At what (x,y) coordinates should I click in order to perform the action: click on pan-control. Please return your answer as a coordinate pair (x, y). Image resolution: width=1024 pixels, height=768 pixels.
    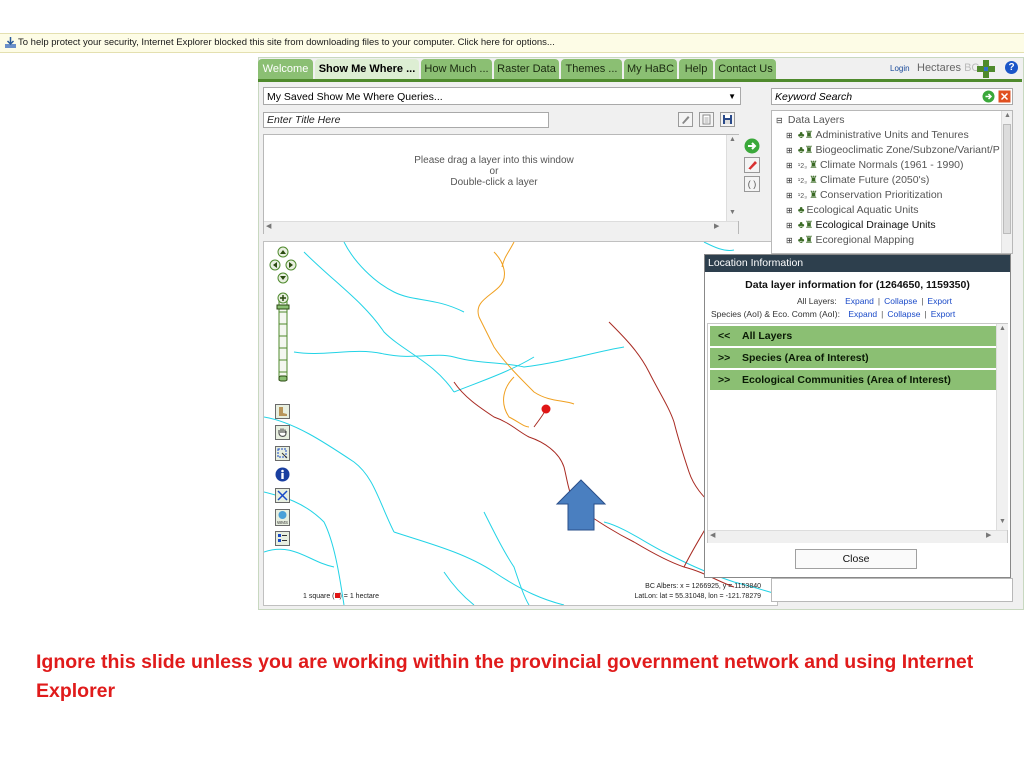
    Looking at the image, I should click on (283, 266).